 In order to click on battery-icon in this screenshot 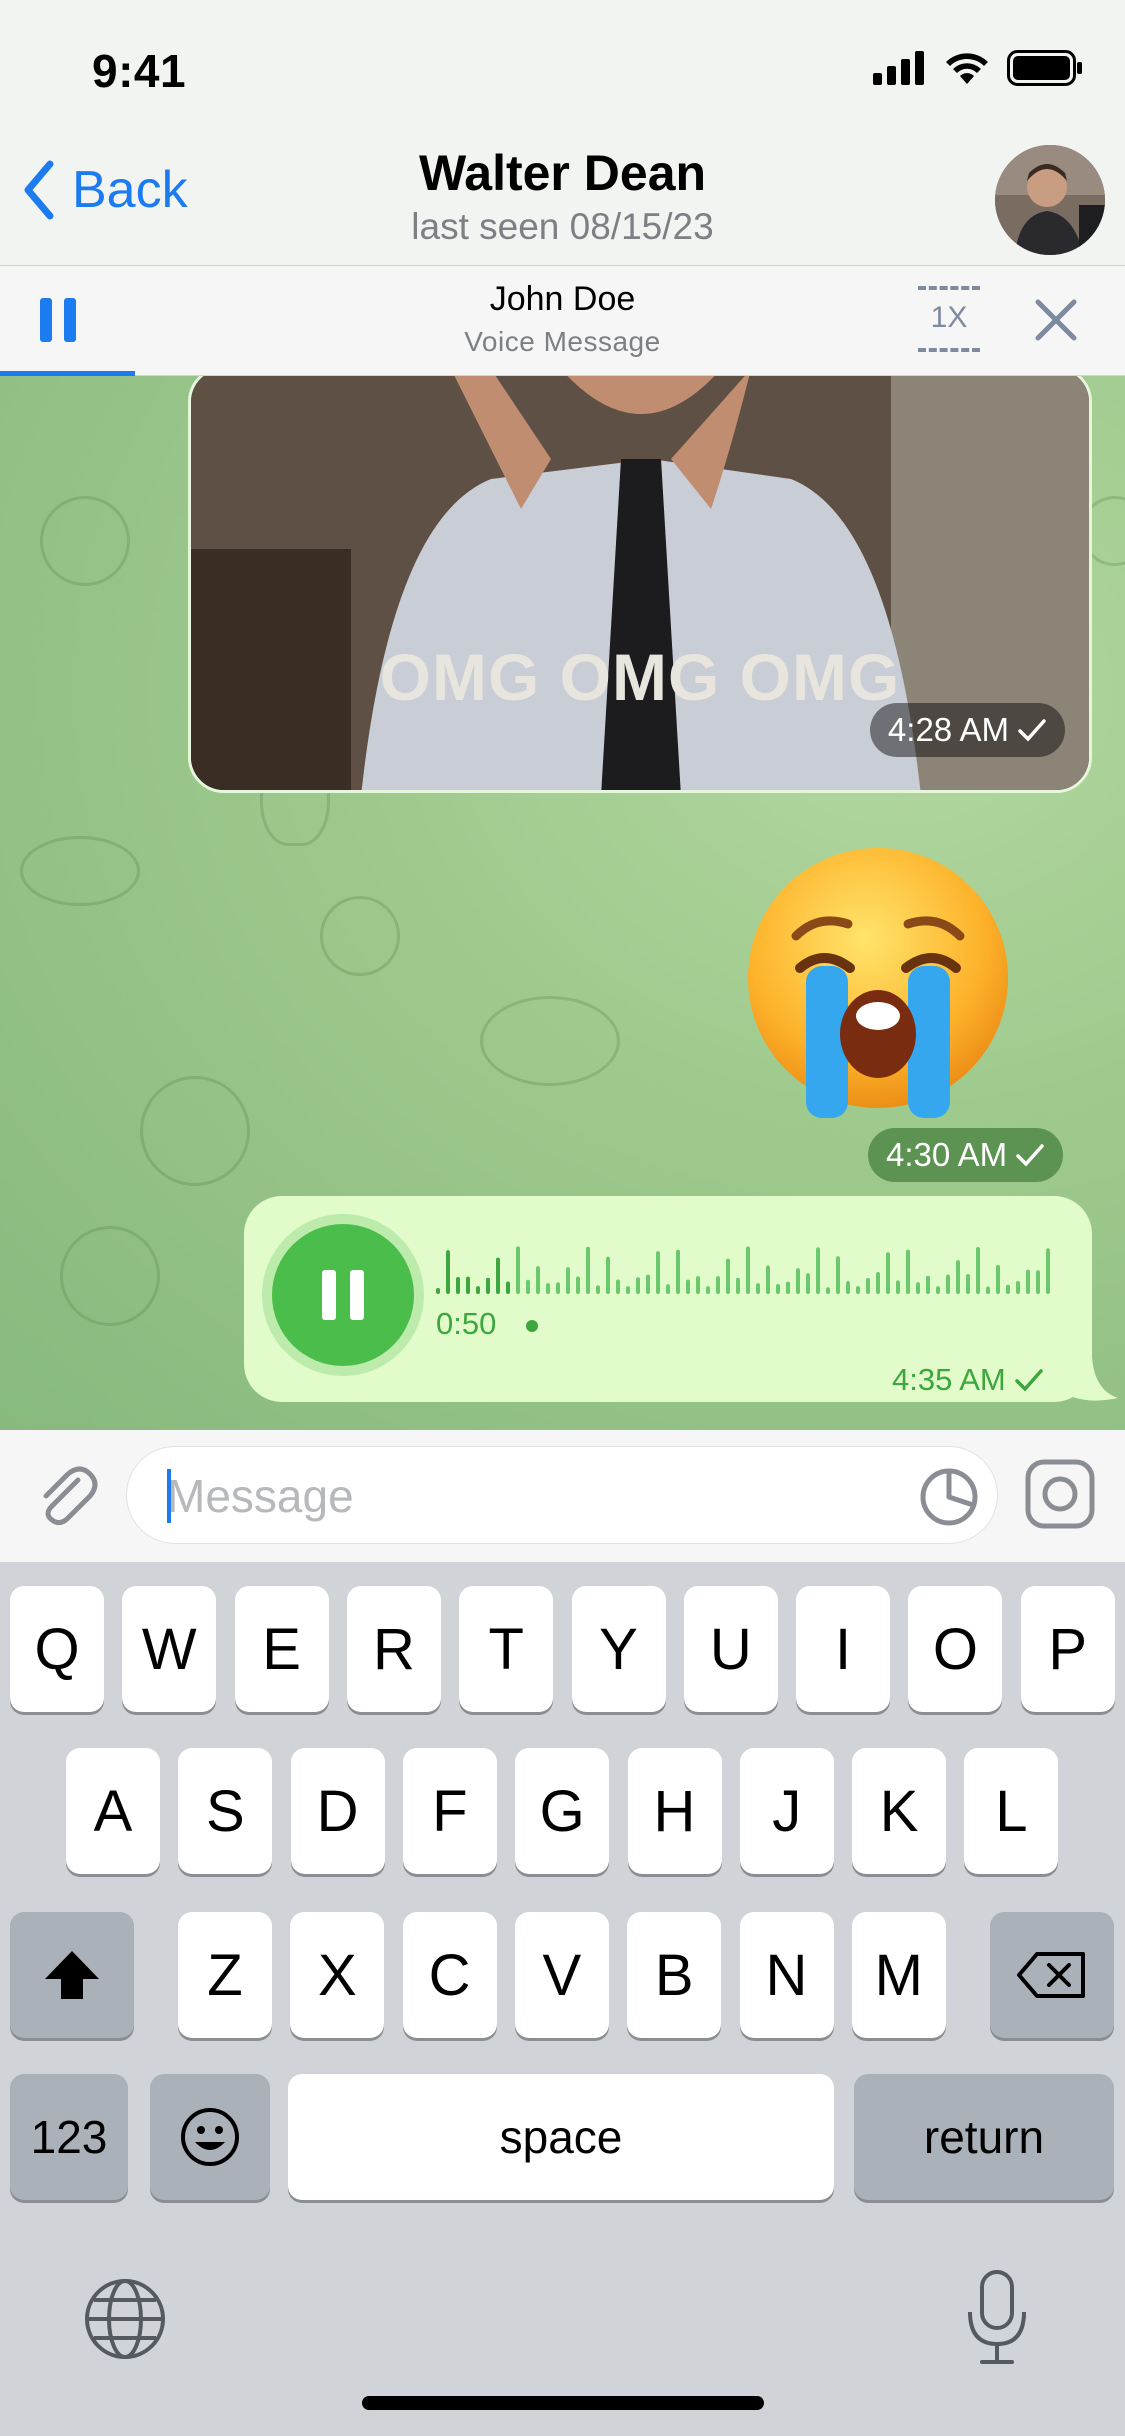, I will do `click(1044, 68)`.